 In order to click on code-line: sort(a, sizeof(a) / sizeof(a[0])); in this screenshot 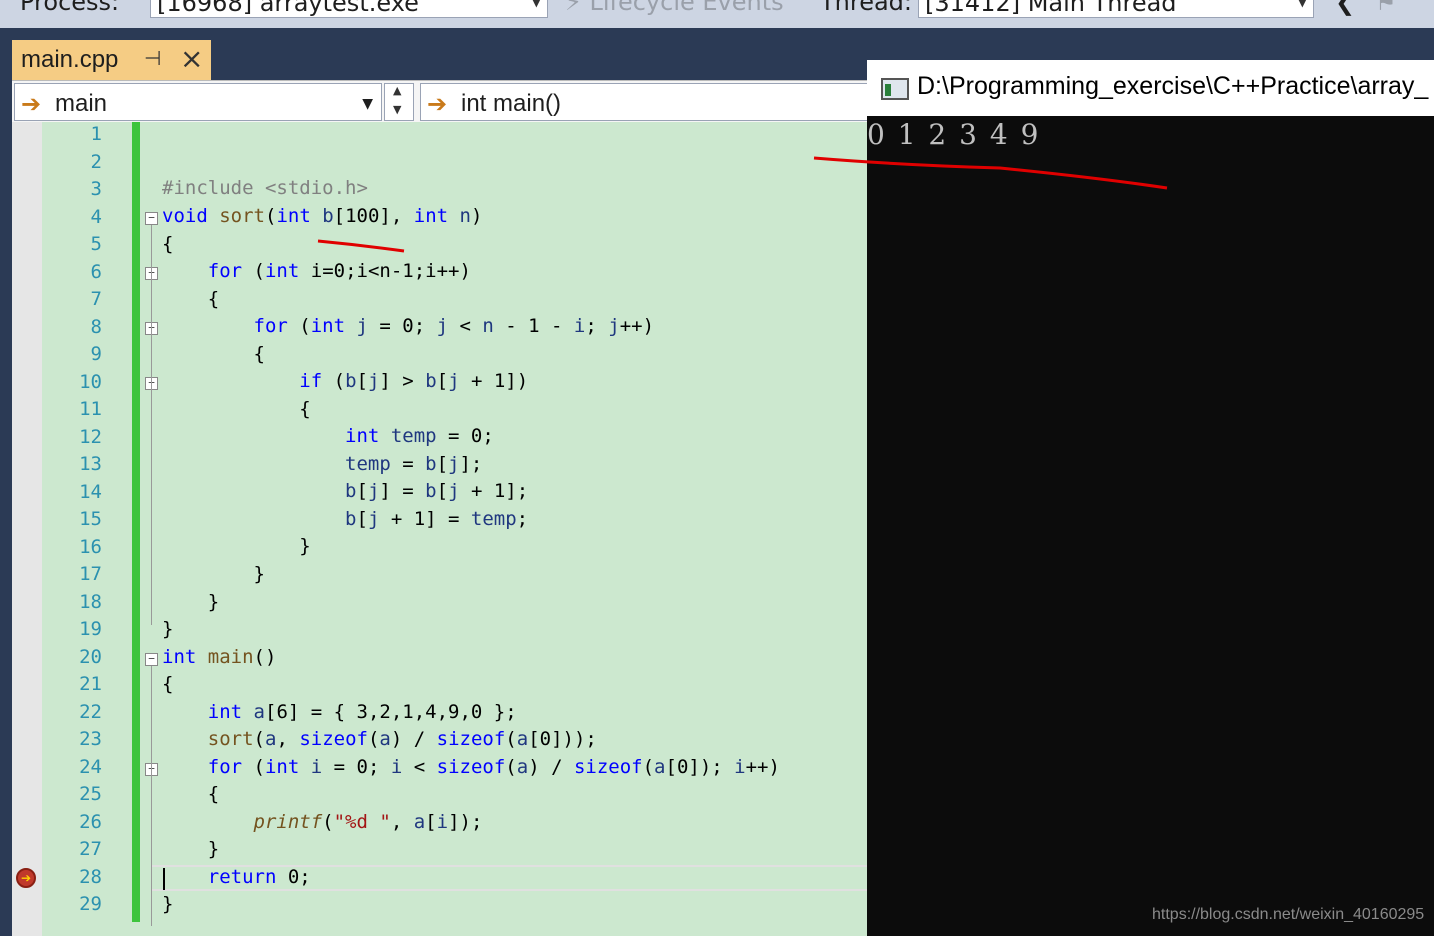, I will do `click(402, 739)`.